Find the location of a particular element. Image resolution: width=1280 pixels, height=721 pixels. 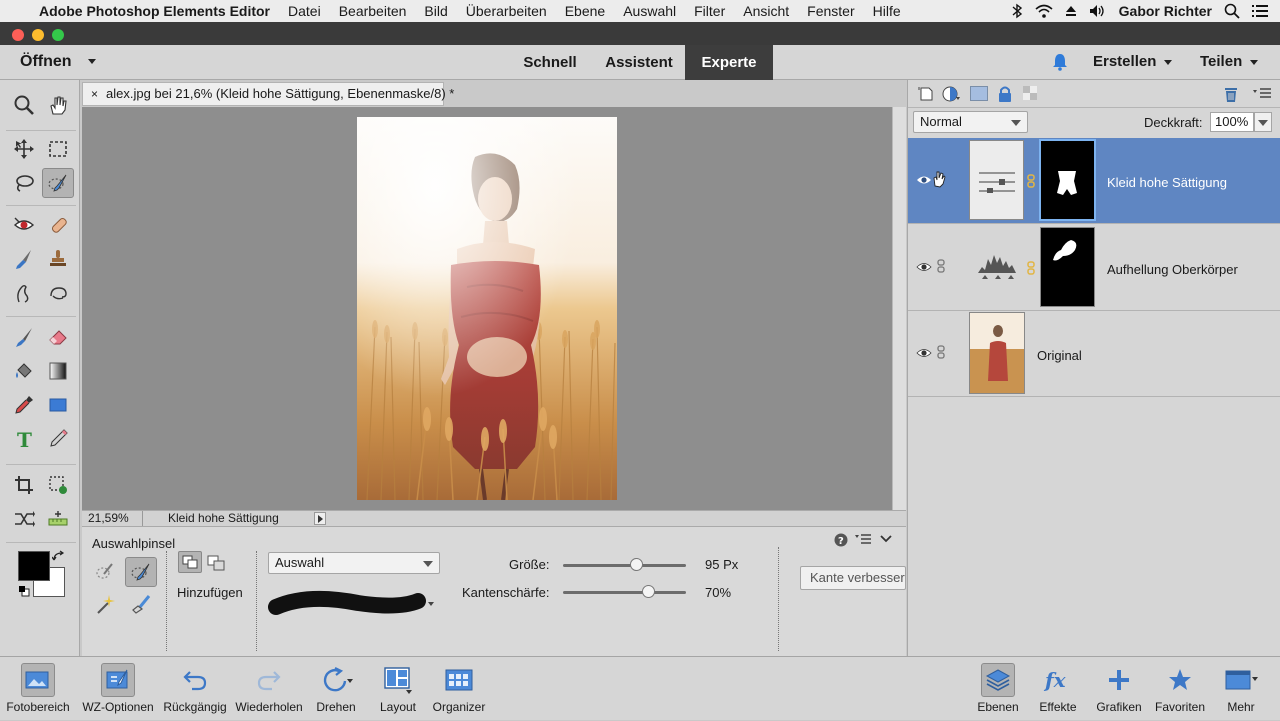

lock-transparency-icon is located at coordinates (1031, 94).